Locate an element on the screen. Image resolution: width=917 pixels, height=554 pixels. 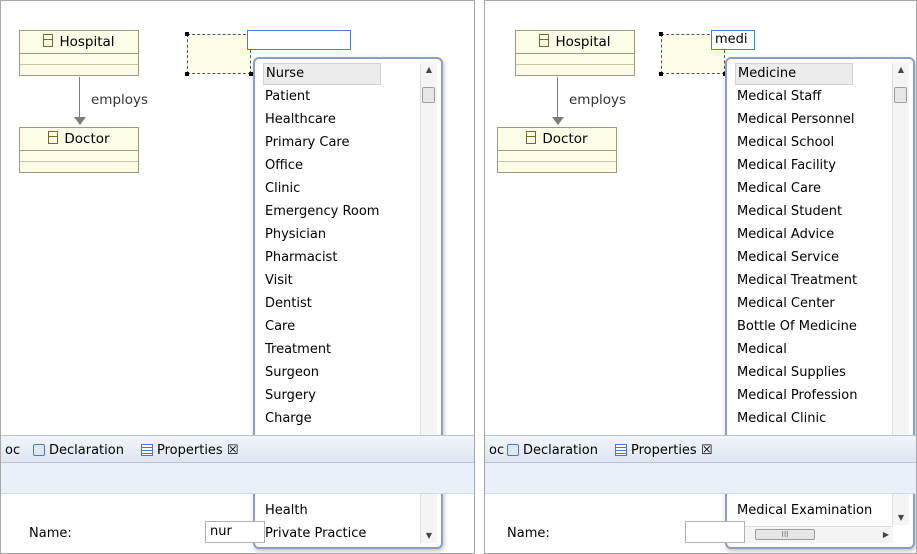
suggestion-item: Medical Student is located at coordinates (788, 212).